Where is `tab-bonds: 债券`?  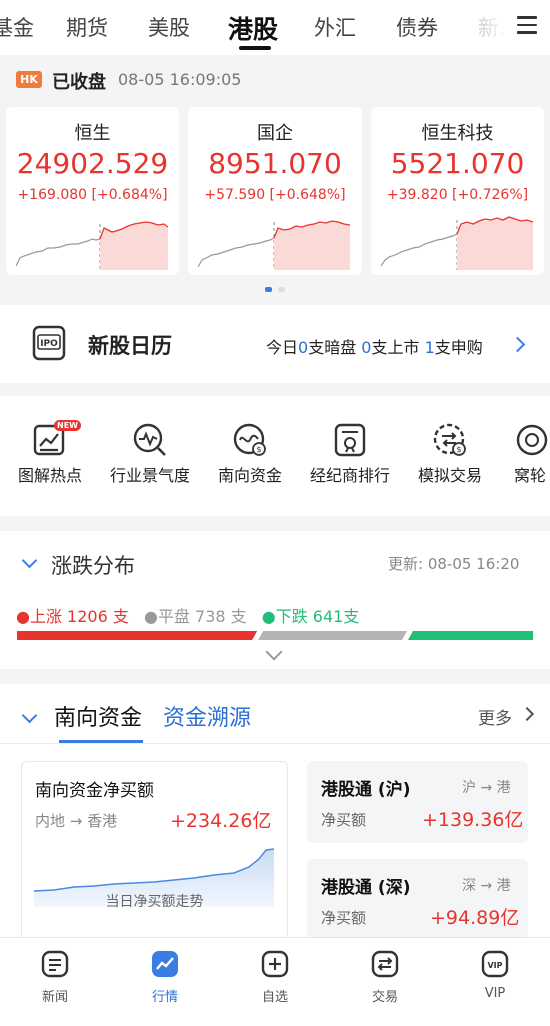 tab-bonds: 债券 is located at coordinates (417, 27).